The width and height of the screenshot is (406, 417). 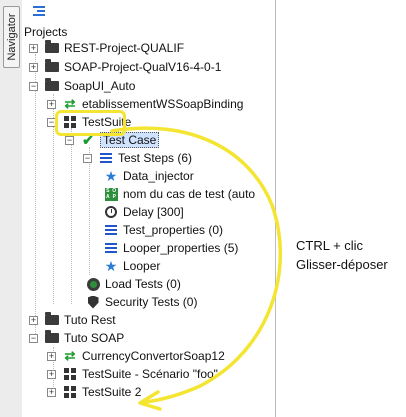 I want to click on soap-request-icon: SOAP, so click(x=111, y=194).